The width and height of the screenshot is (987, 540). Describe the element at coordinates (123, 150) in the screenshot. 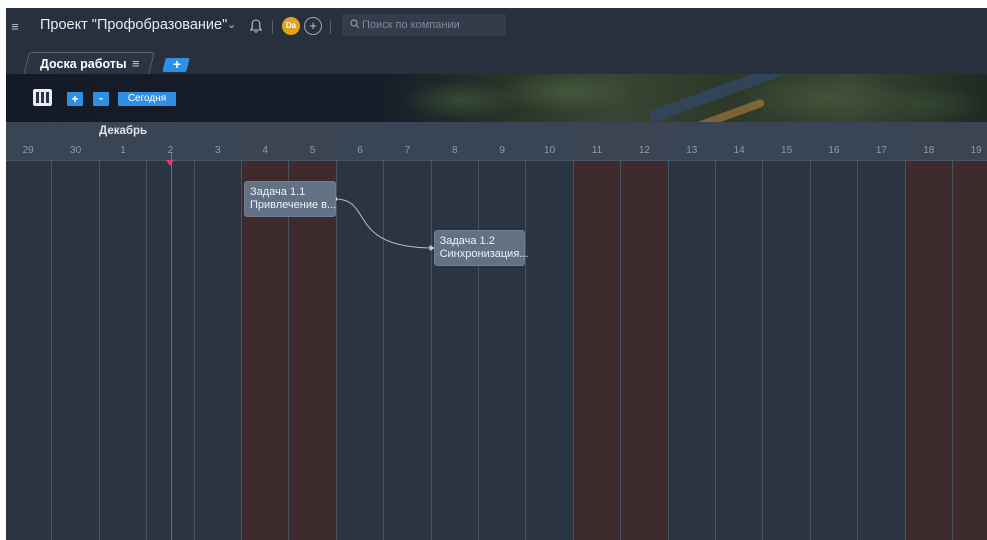

I see `day-label: 1` at that location.